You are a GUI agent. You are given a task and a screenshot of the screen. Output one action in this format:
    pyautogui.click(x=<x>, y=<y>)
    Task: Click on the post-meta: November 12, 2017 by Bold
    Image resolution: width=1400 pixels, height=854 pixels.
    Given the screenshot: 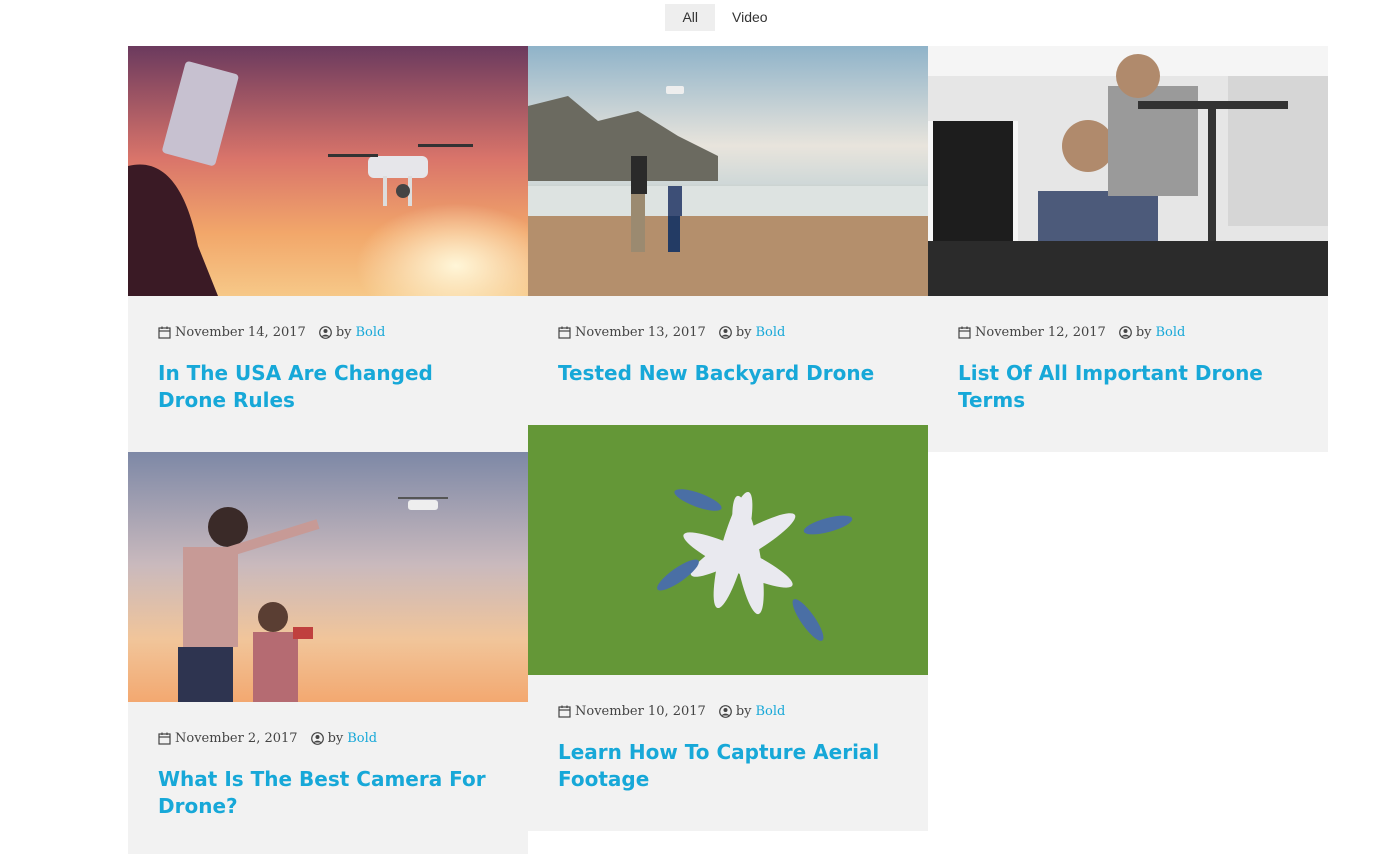 What is the action you would take?
    pyautogui.click(x=1128, y=332)
    